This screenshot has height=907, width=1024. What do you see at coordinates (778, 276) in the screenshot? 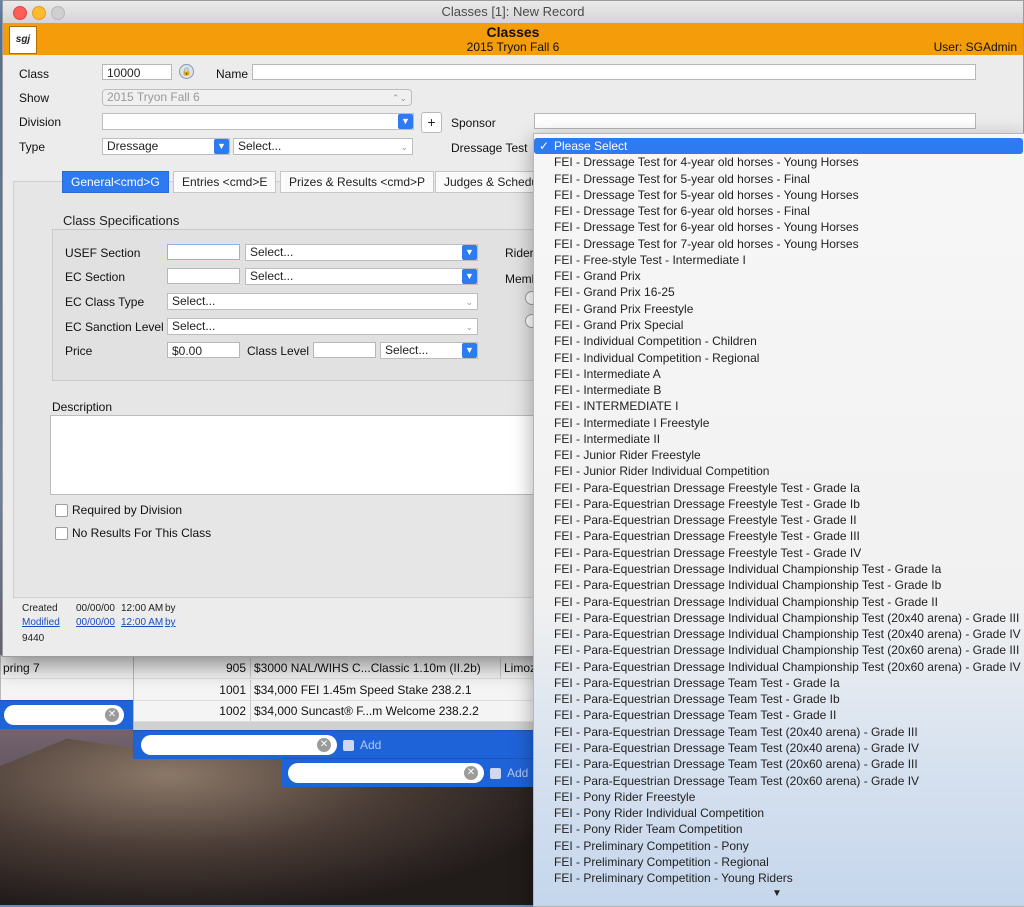
I see `dropdown-option: FEI - Grand Prix` at bounding box center [778, 276].